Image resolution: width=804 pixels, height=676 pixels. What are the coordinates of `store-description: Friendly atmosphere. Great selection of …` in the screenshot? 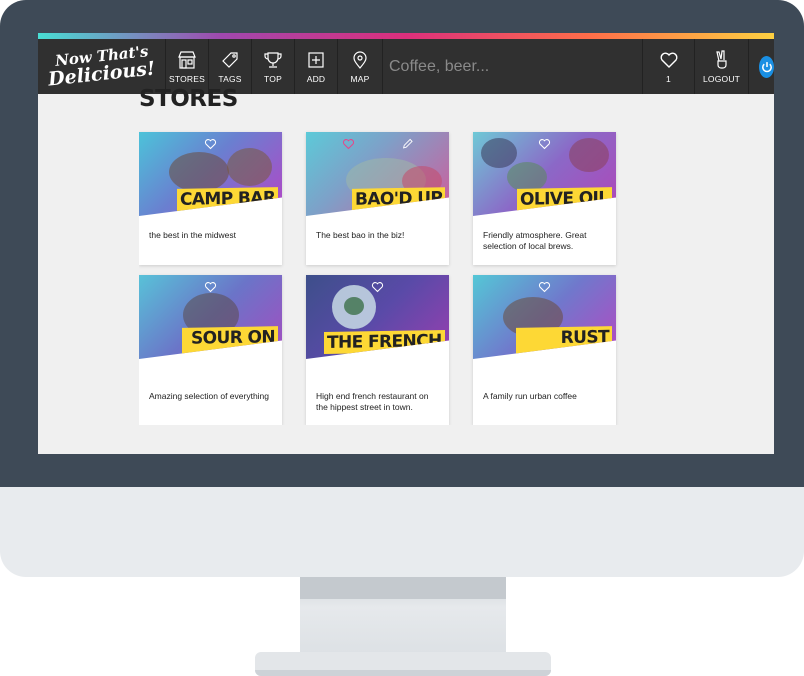 It's located at (535, 240).